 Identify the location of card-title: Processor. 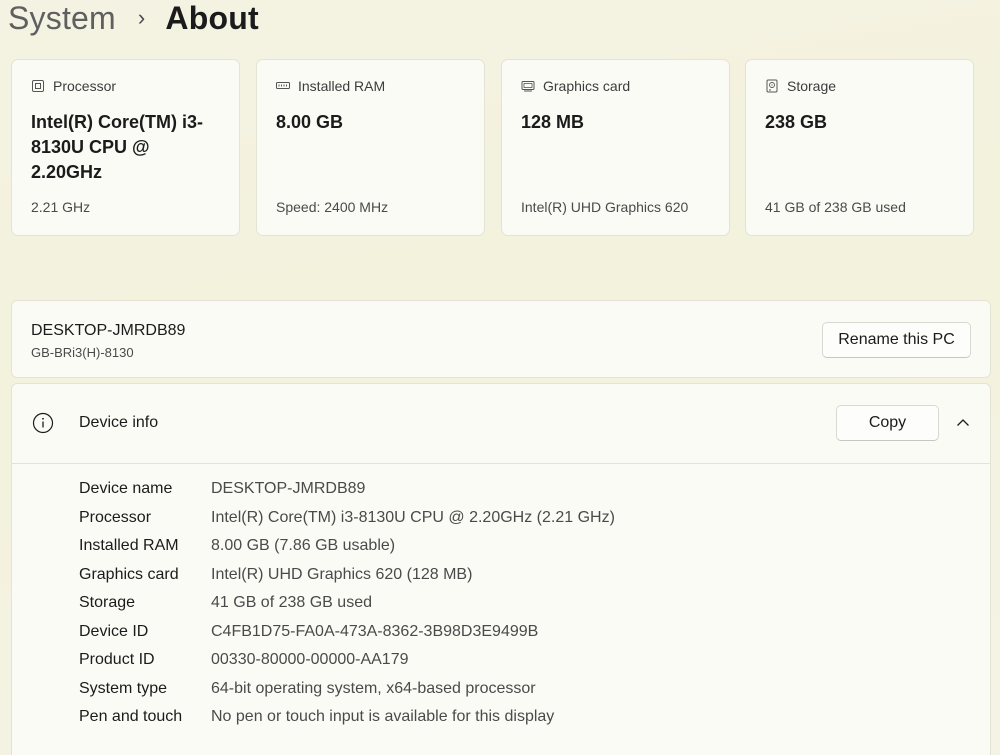
(85, 86).